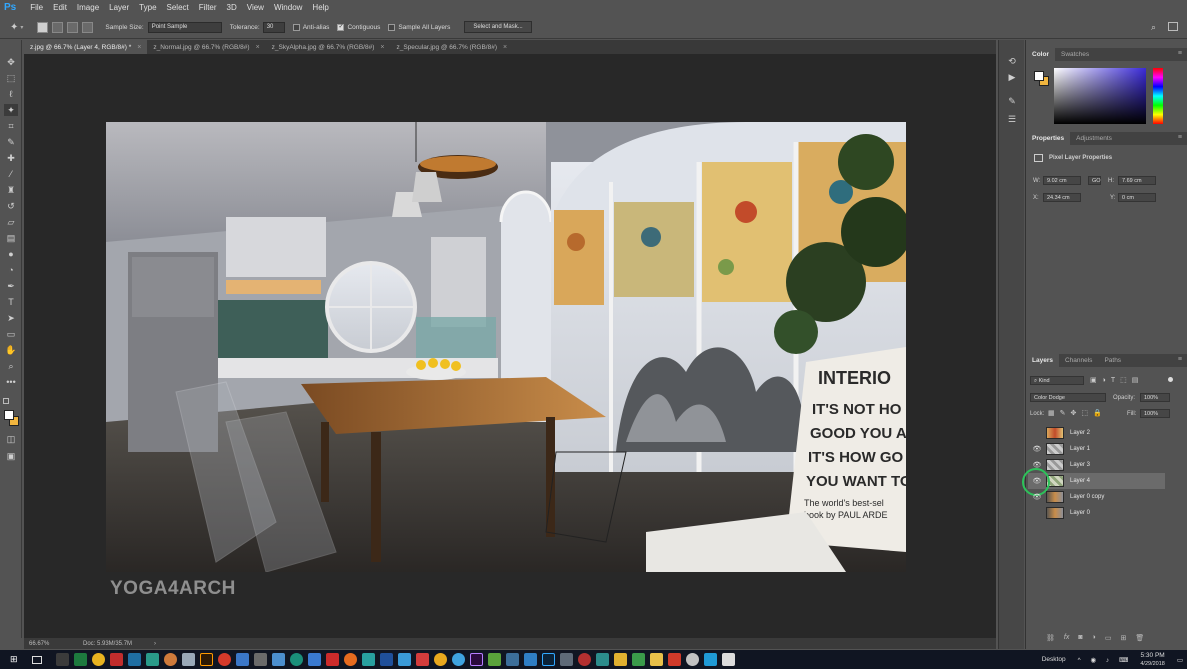 The width and height of the screenshot is (1187, 669). What do you see at coordinates (11, 270) in the screenshot?
I see `dodge-tool-icon: ◔` at bounding box center [11, 270].